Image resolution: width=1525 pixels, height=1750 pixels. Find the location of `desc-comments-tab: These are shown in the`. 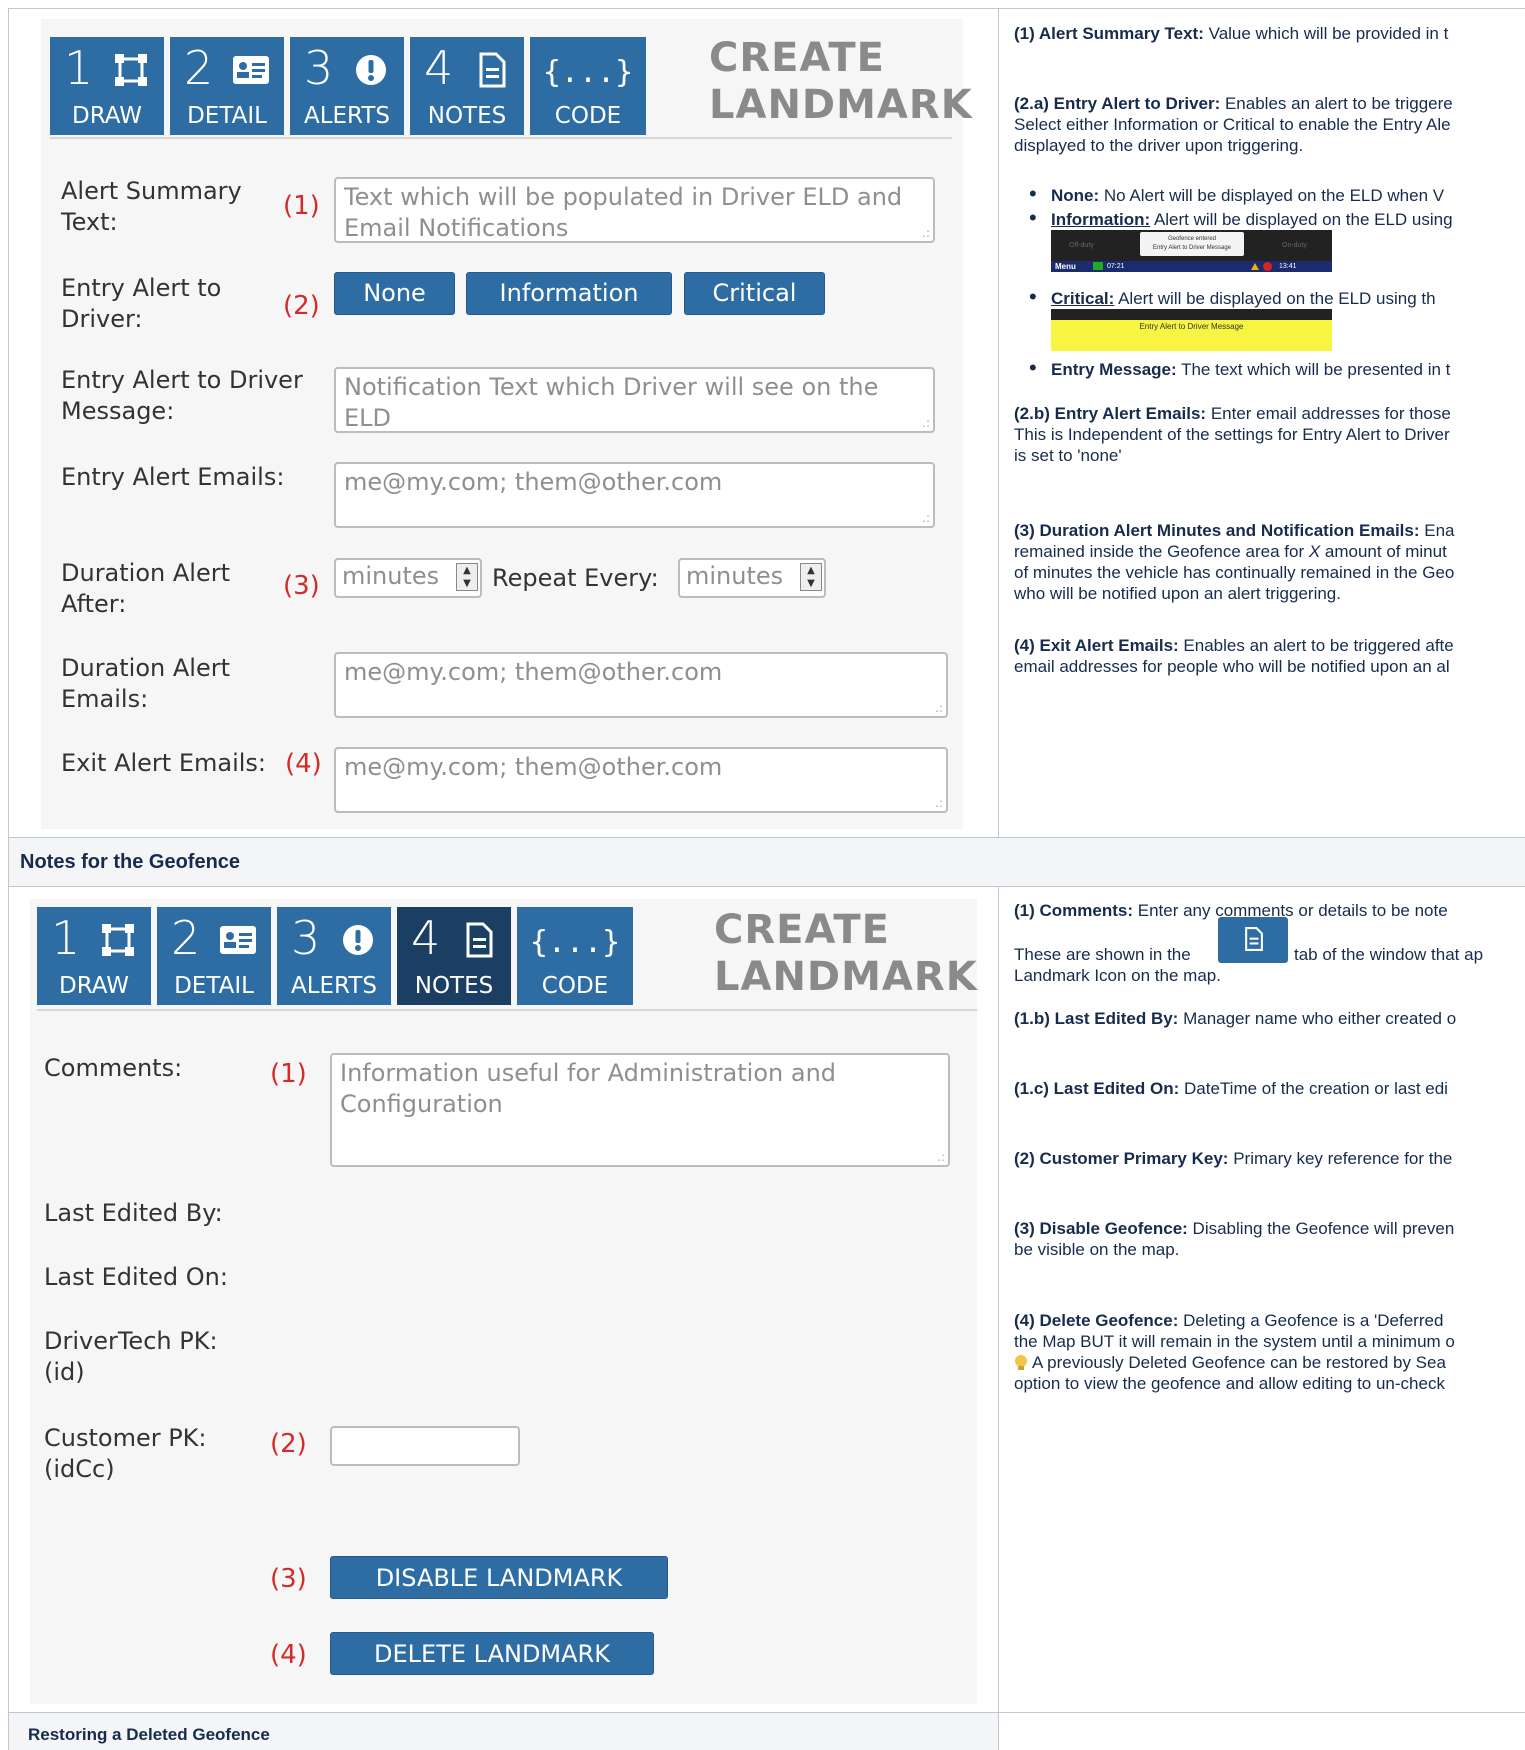

desc-comments-tab: These are shown in the is located at coordinates (1102, 954).